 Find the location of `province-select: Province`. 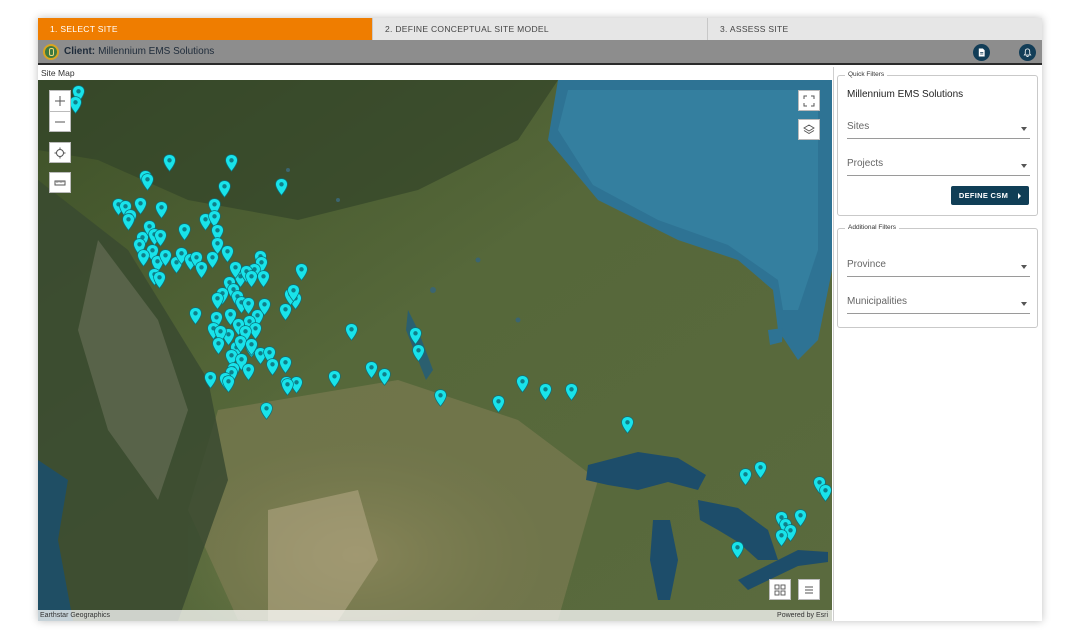

province-select: Province is located at coordinates (938, 267).